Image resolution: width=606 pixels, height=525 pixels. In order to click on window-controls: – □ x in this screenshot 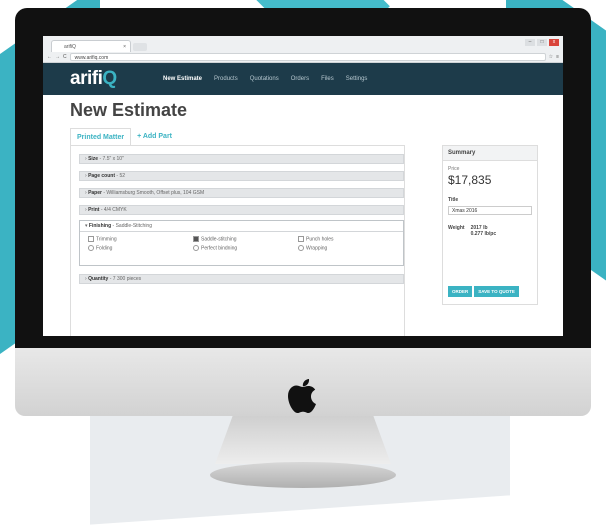, I will do `click(542, 42)`.